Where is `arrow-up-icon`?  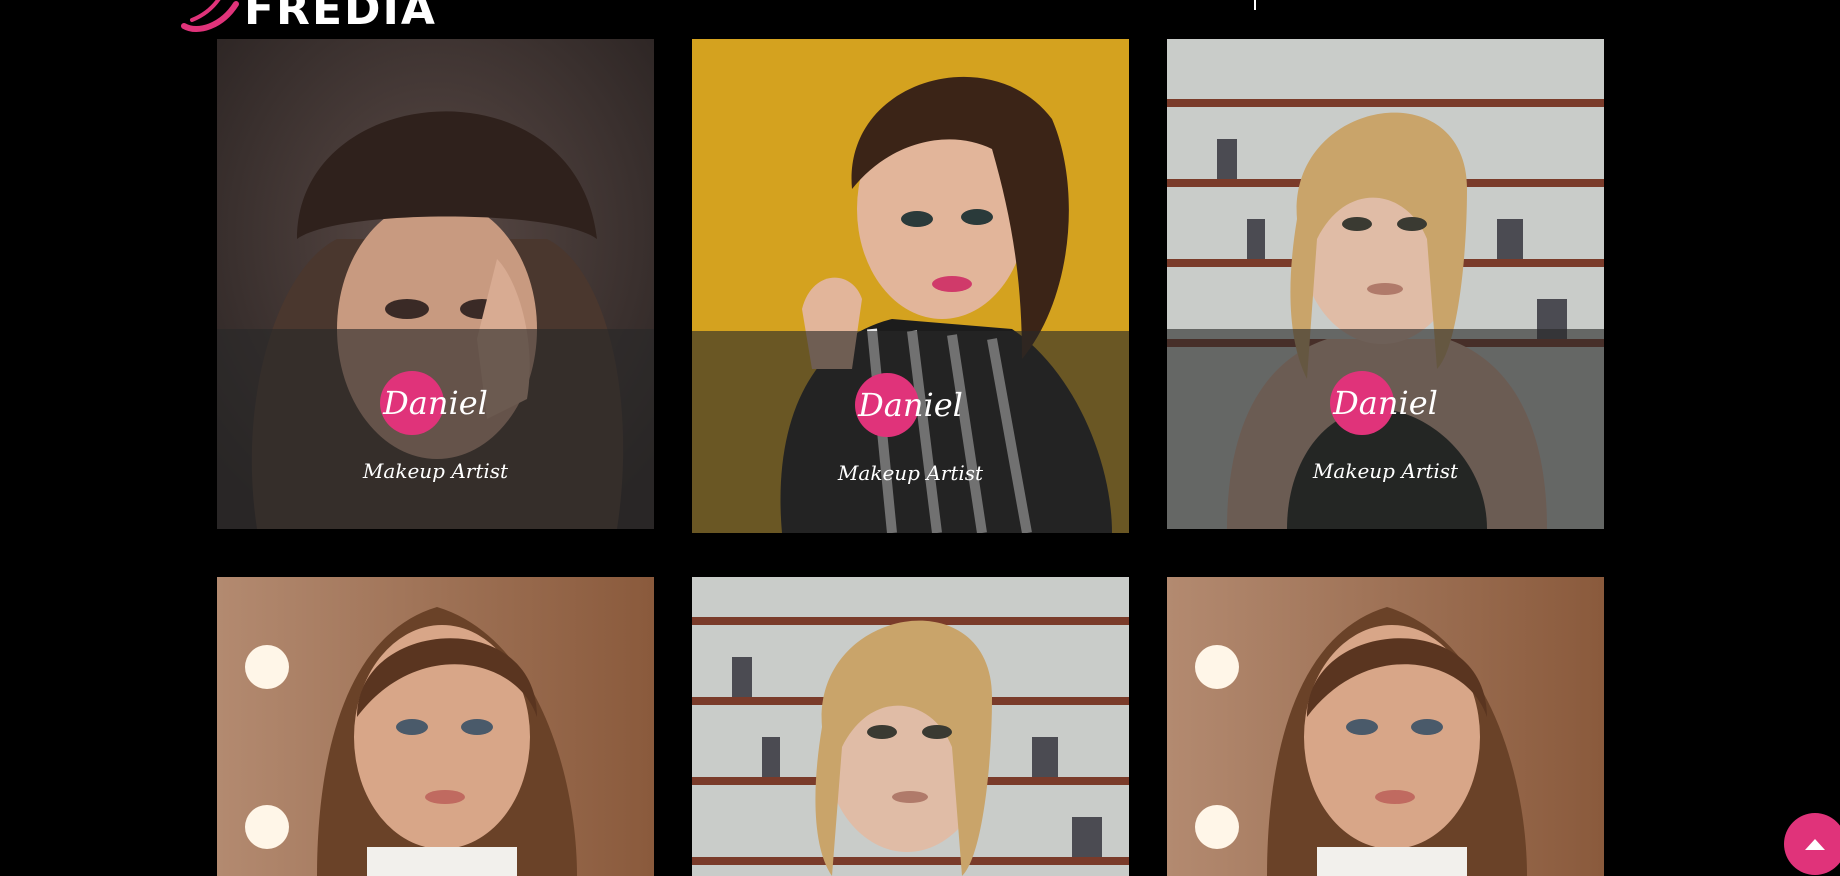 arrow-up-icon is located at coordinates (1815, 844).